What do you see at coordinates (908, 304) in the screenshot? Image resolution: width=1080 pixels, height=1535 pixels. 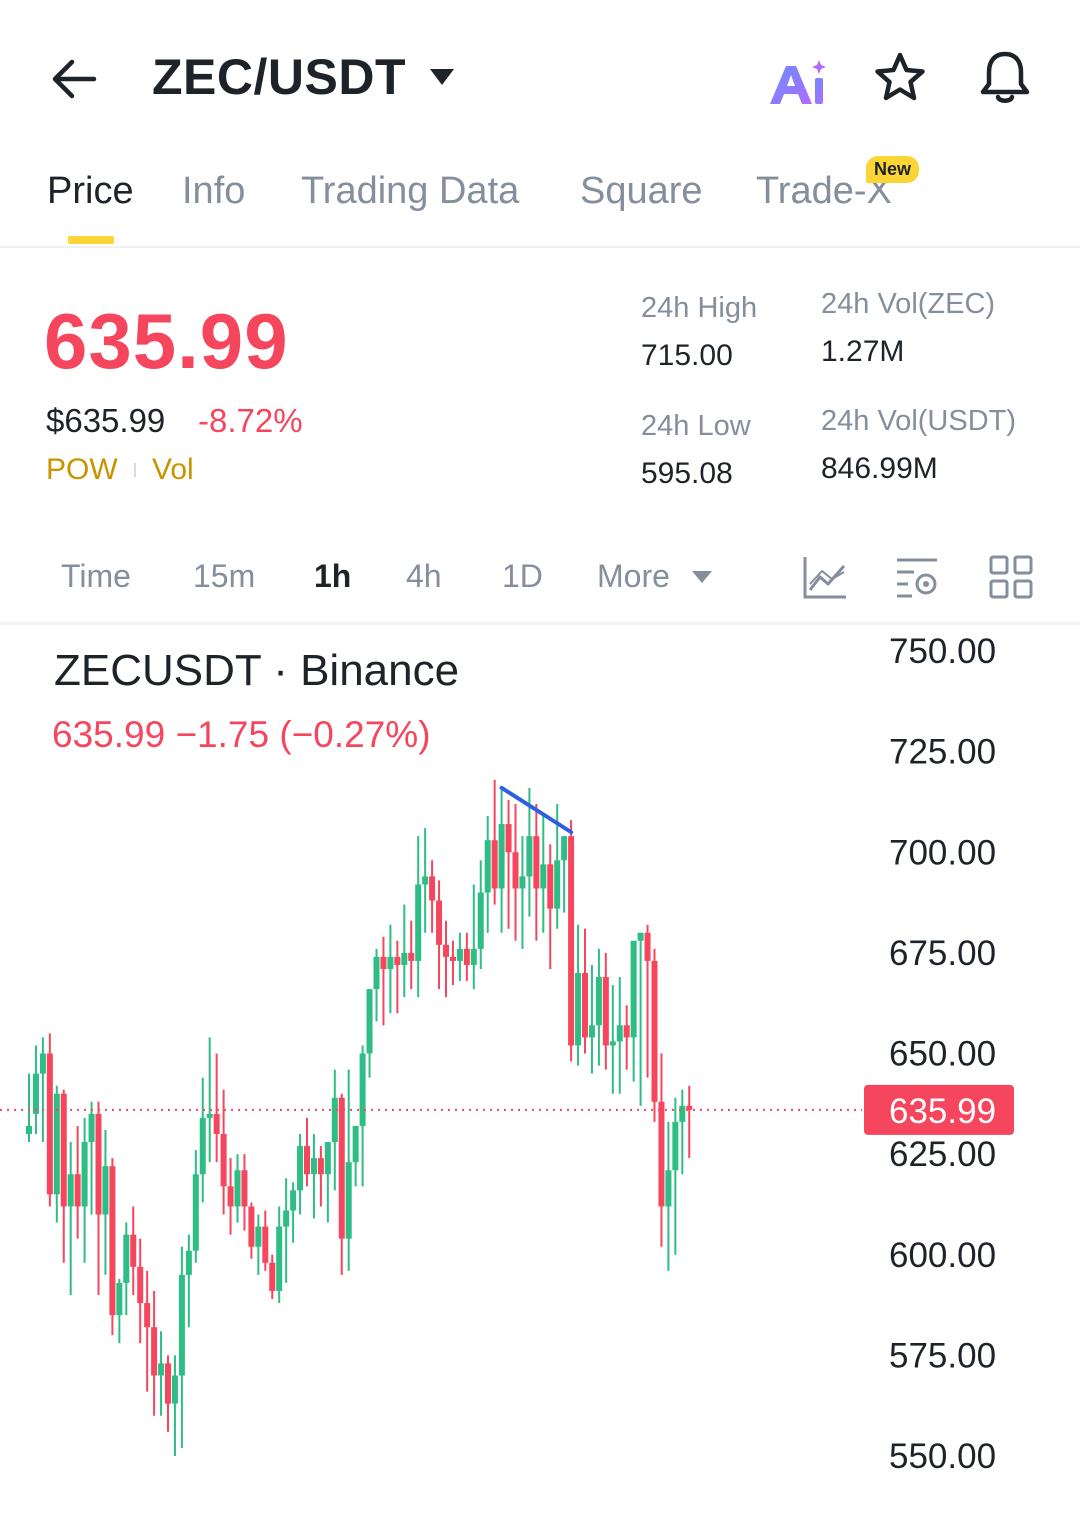 I see `vol-base-label: 24h Vol(ZEC)` at bounding box center [908, 304].